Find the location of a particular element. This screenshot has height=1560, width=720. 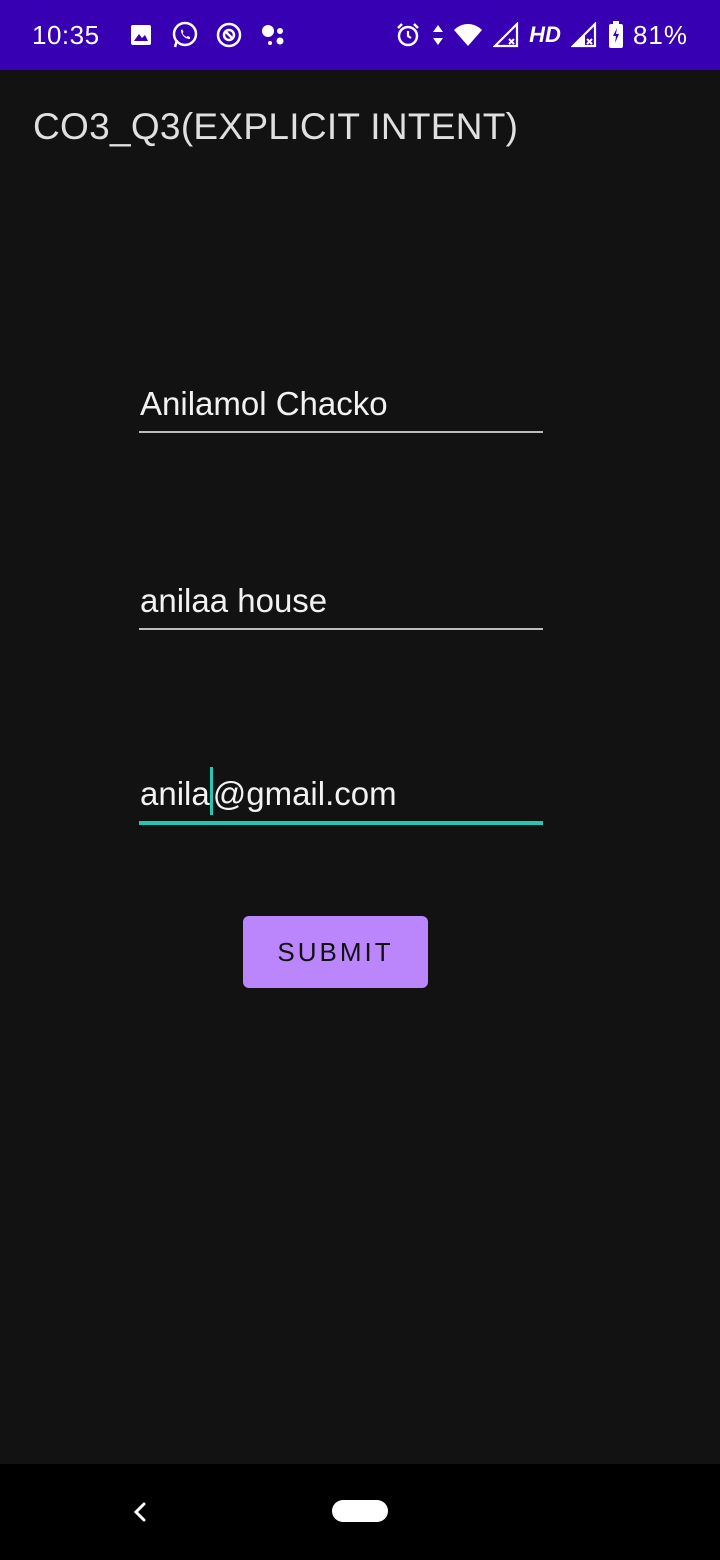

email-text-after-caret: @gmail.com is located at coordinates (304, 793).